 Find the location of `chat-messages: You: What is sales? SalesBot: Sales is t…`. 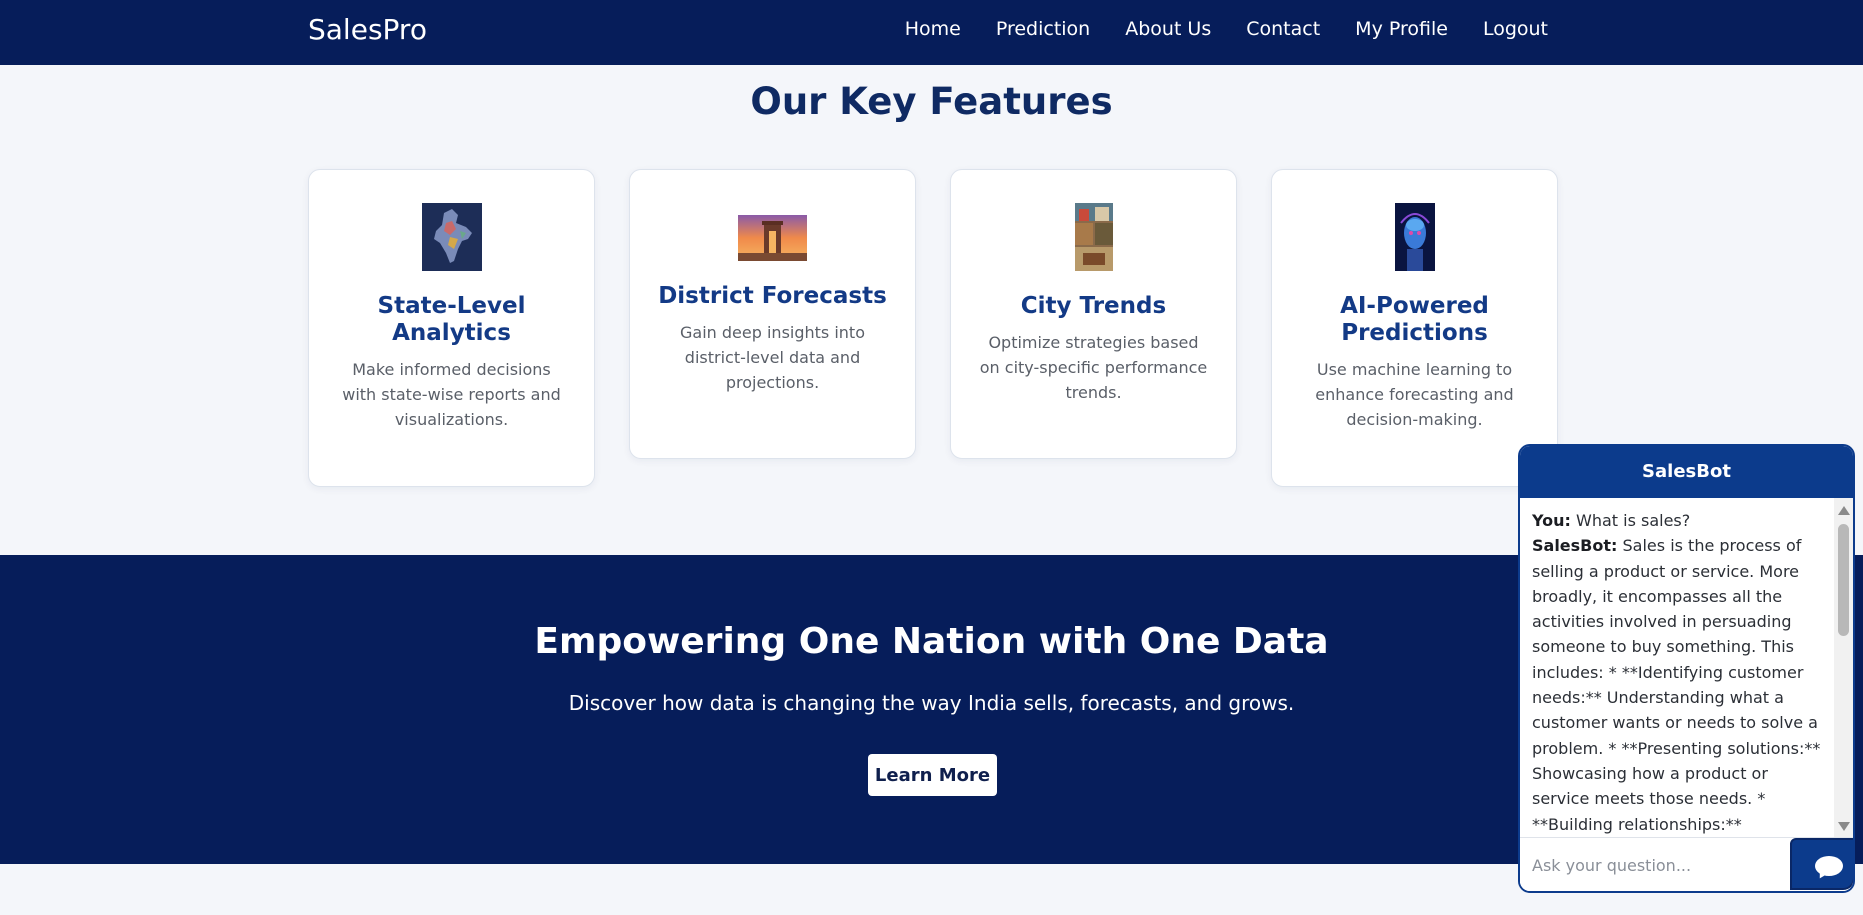

chat-messages: You: What is sales? SalesBot: Sales is t… is located at coordinates (1678, 668).